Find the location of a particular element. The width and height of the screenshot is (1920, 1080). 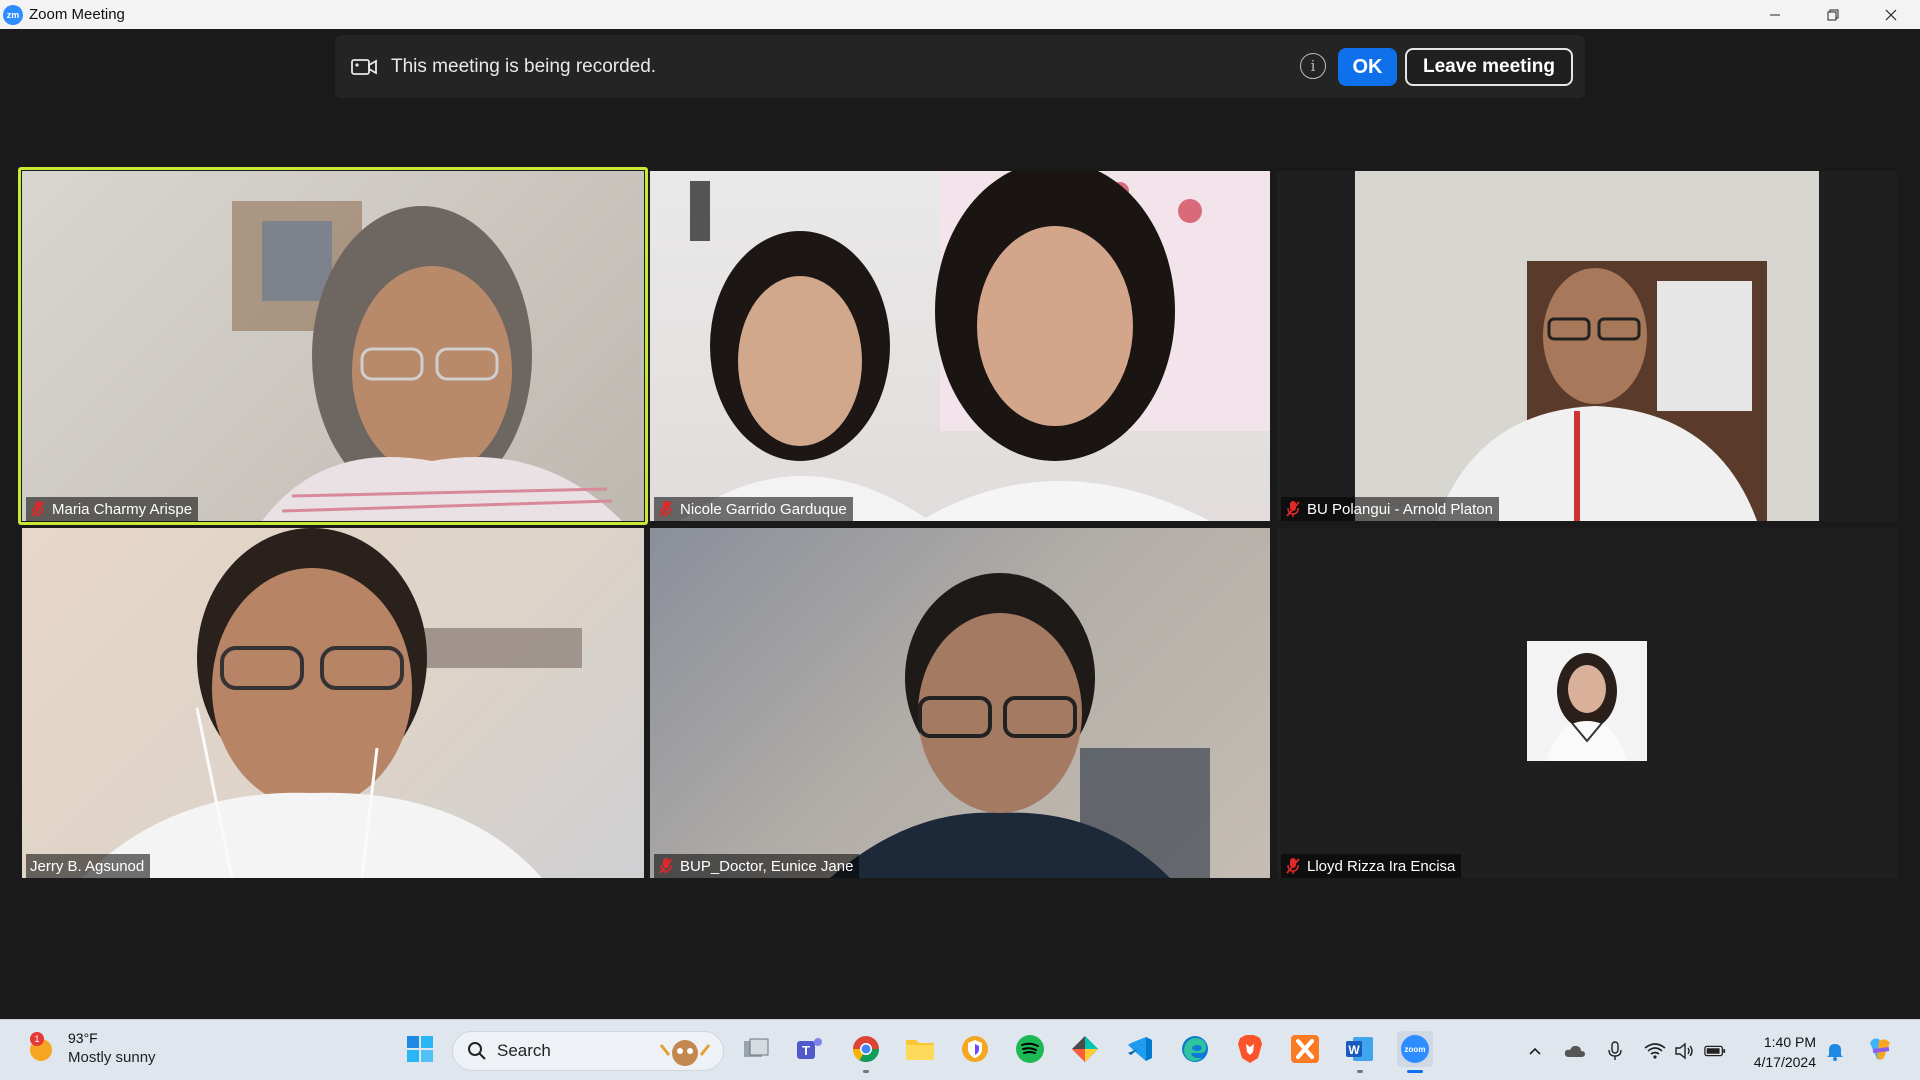

participant-tile: BU Polangui - Arnold Platon is located at coordinates (1587, 346).